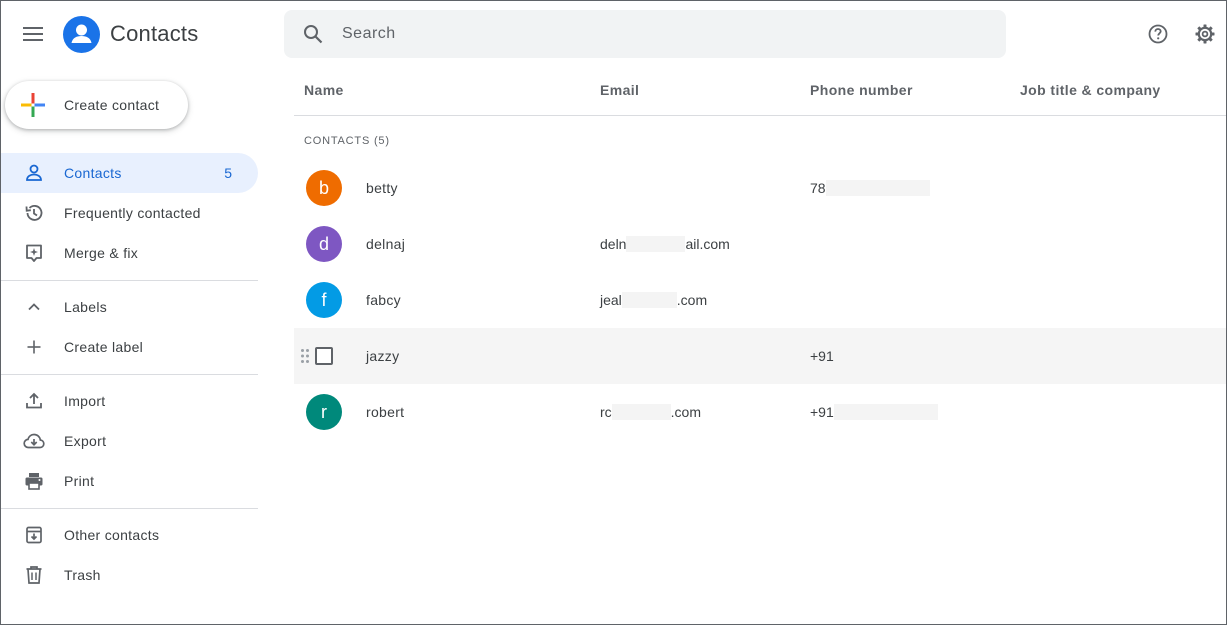  I want to click on contacts-count: 5, so click(228, 173).